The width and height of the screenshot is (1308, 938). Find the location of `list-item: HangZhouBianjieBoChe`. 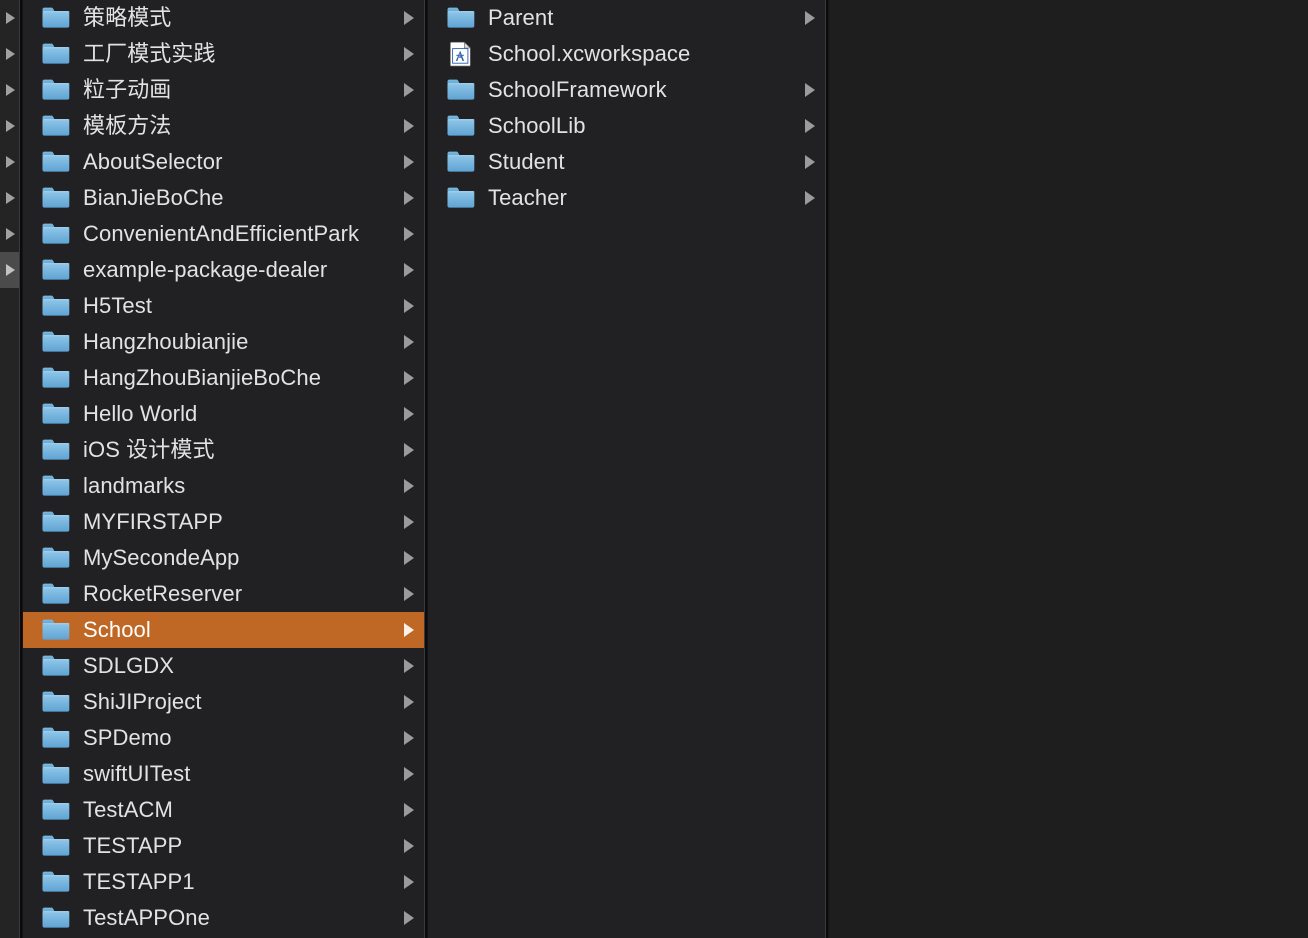

list-item: HangZhouBianjieBoChe is located at coordinates (223, 378).